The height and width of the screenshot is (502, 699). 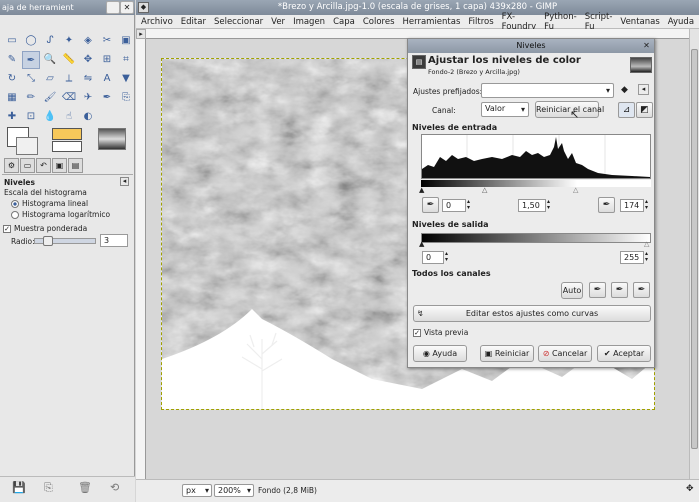 I want to click on move-icon: ✥, so click(x=88, y=60).